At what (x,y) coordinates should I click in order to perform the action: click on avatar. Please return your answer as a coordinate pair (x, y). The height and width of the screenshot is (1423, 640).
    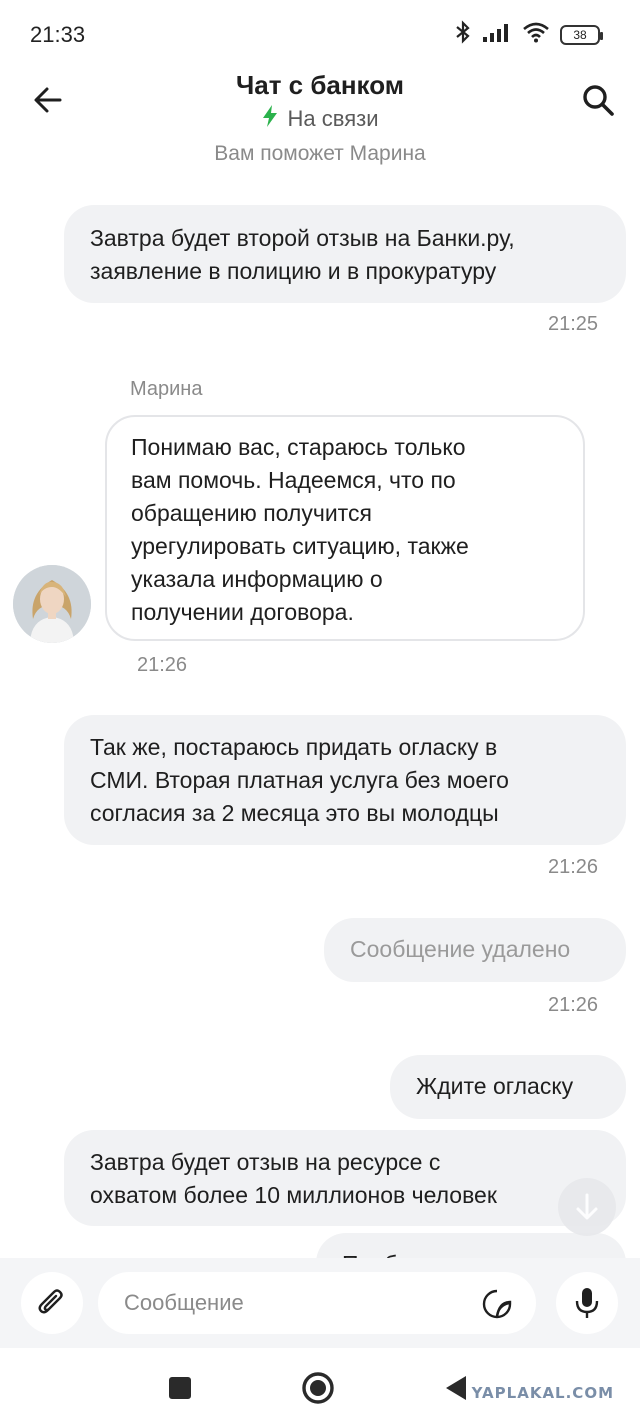
    Looking at the image, I should click on (52, 604).